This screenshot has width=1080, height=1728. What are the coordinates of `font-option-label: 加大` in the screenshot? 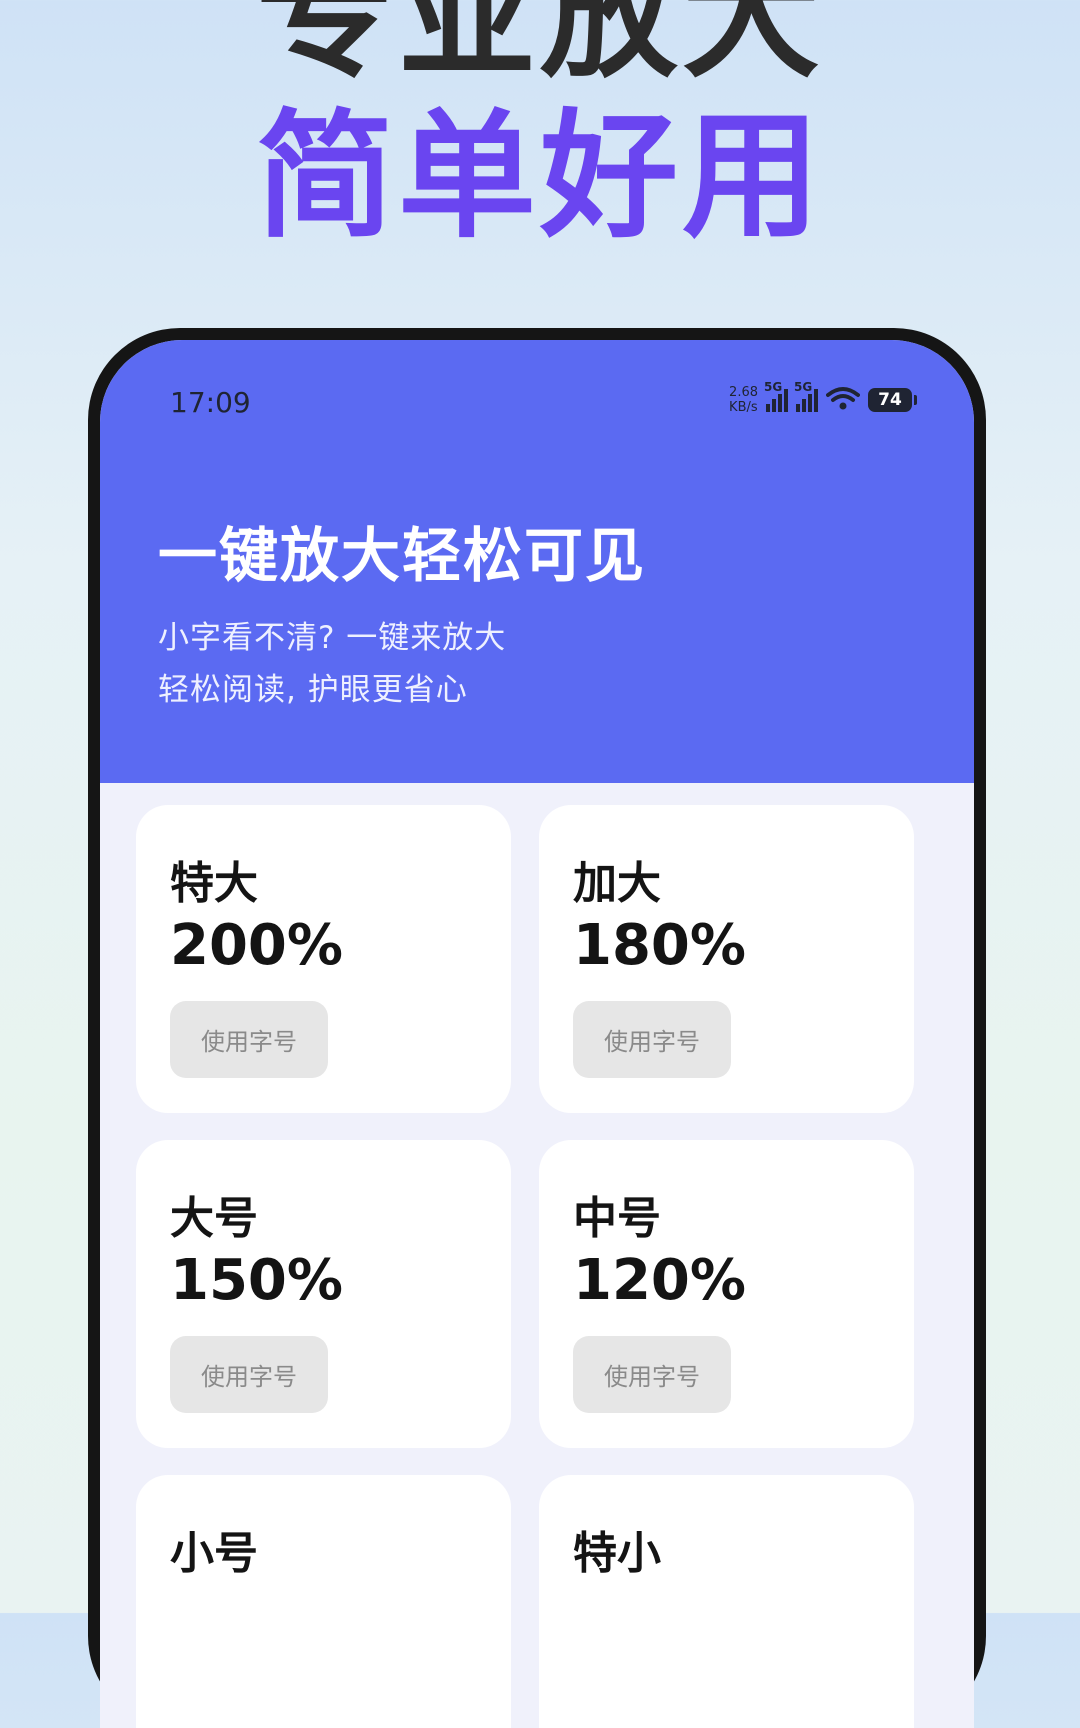 It's located at (617, 883).